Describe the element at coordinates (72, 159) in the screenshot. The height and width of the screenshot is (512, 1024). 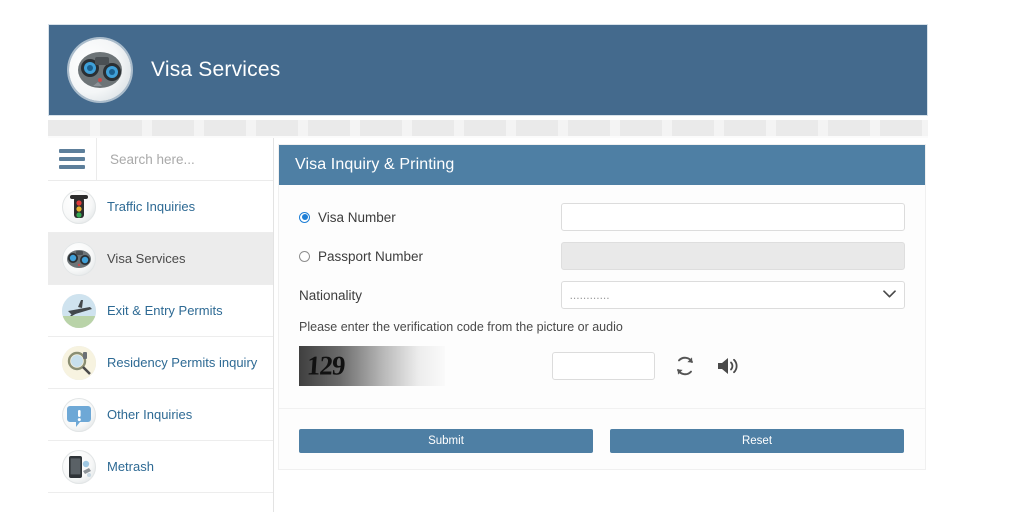
I see `hamburger-menu-icon` at that location.